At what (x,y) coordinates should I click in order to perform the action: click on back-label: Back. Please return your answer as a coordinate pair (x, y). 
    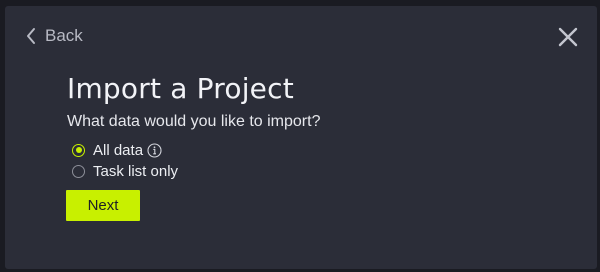
    Looking at the image, I should click on (64, 35).